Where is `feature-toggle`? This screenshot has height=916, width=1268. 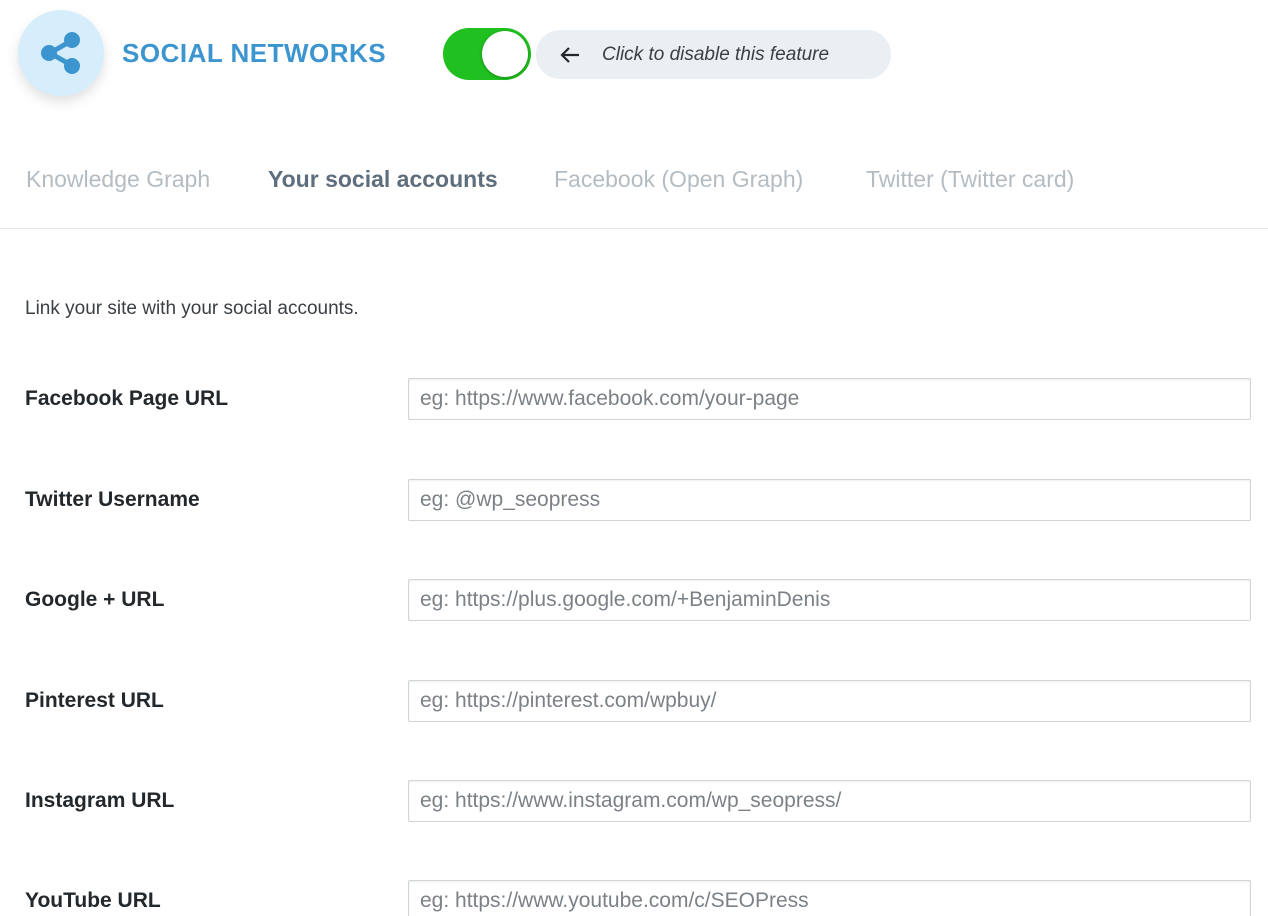
feature-toggle is located at coordinates (487, 54).